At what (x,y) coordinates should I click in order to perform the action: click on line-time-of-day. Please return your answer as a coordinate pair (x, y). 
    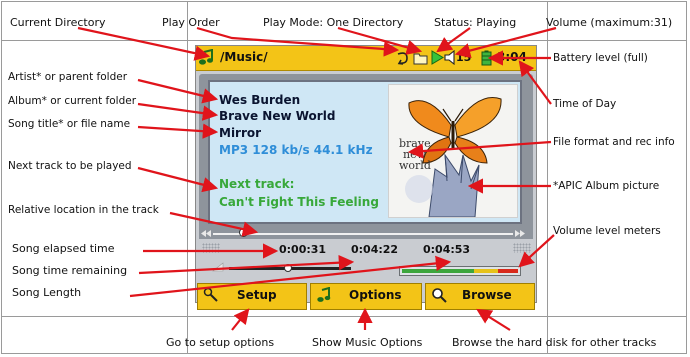
    Looking at the image, I should click on (535, 82).